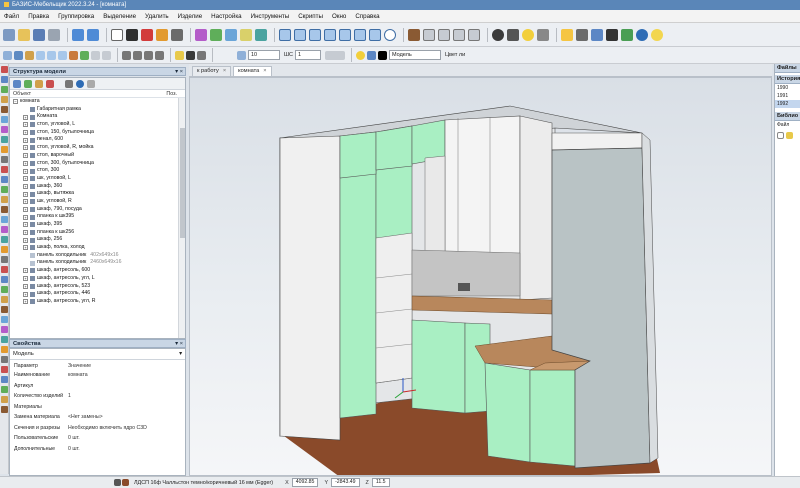 The image size is (800, 488). I want to click on tool-extra13-icon, so click(4, 389).